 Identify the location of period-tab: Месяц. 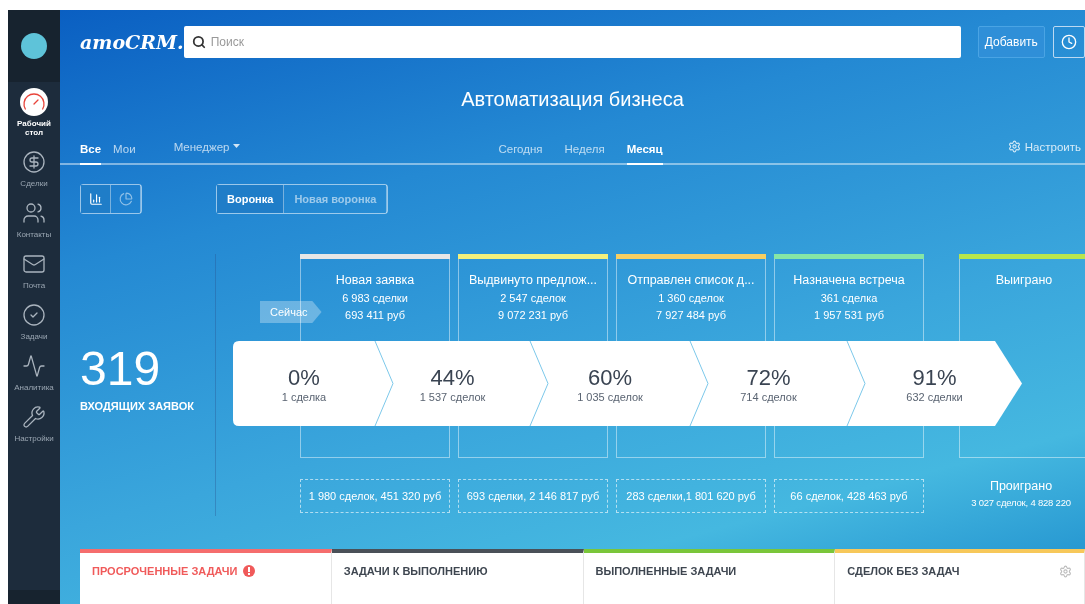
(644, 154).